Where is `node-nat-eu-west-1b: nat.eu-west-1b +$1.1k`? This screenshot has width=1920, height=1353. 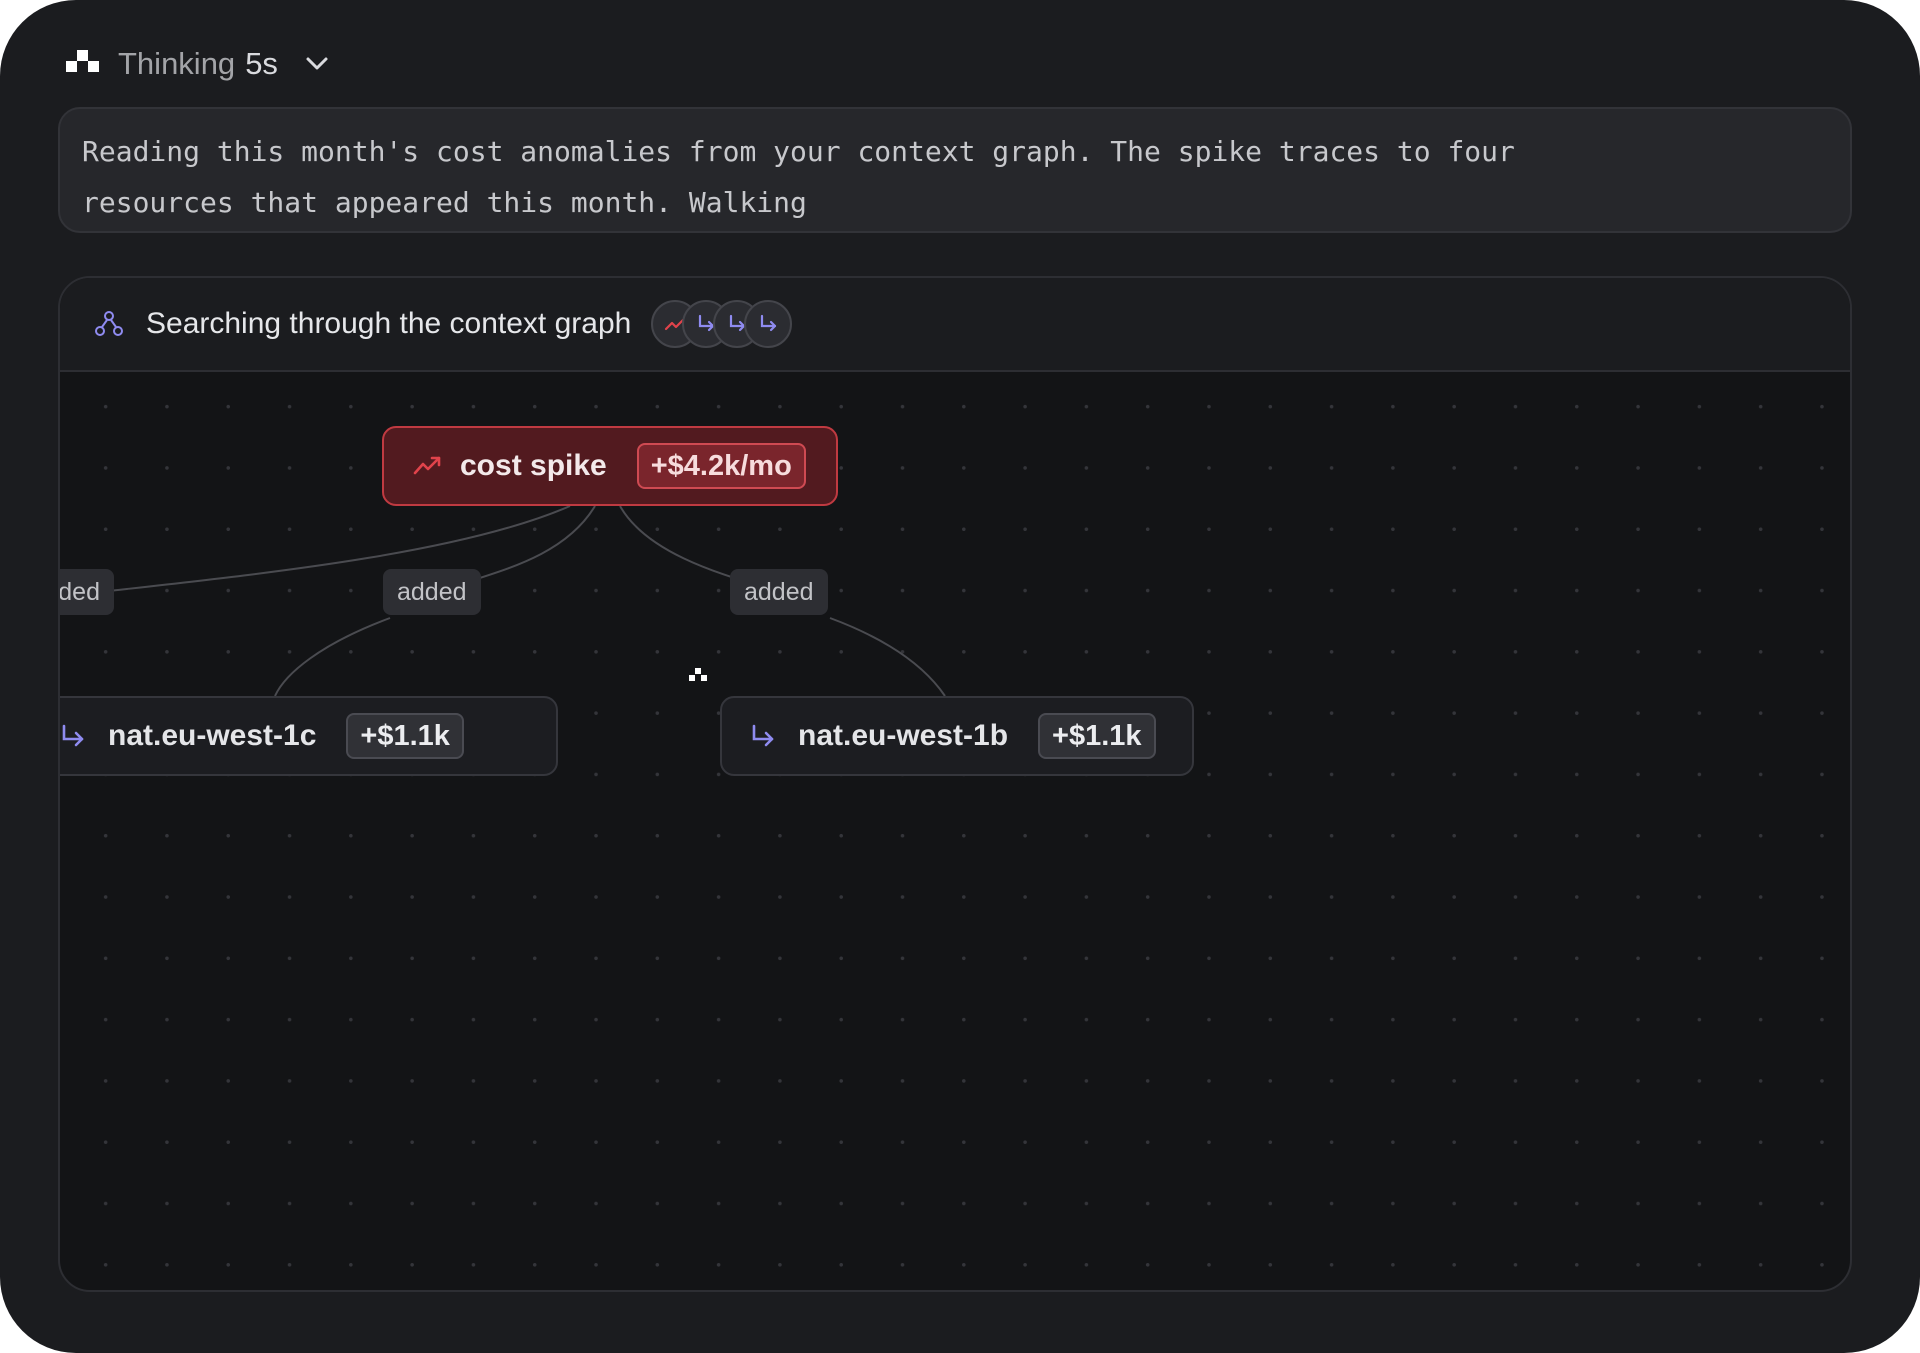
node-nat-eu-west-1b: nat.eu-west-1b +$1.1k is located at coordinates (957, 736).